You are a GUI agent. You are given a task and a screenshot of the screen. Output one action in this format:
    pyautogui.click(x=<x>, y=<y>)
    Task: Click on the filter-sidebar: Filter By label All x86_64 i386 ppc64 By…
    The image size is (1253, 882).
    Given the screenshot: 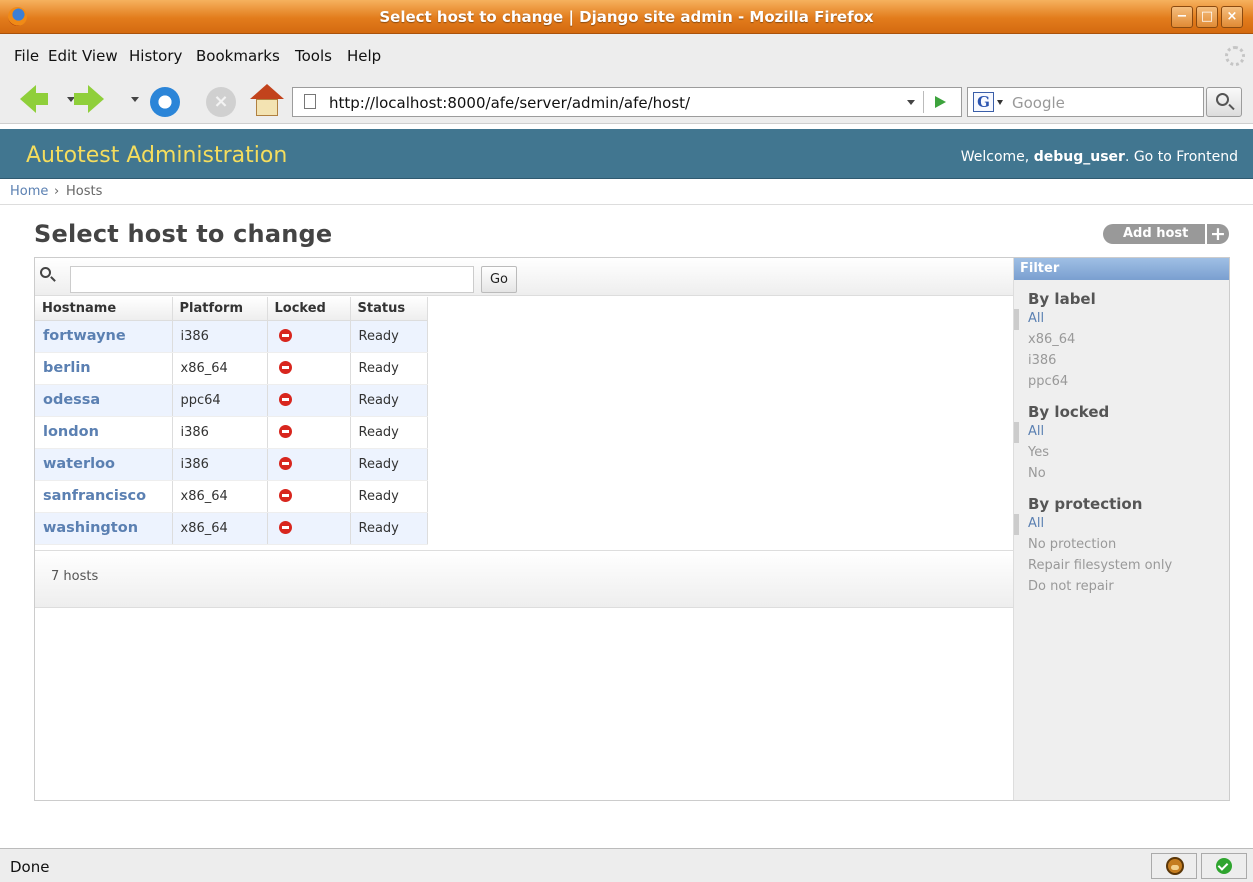 What is the action you would take?
    pyautogui.click(x=1121, y=529)
    